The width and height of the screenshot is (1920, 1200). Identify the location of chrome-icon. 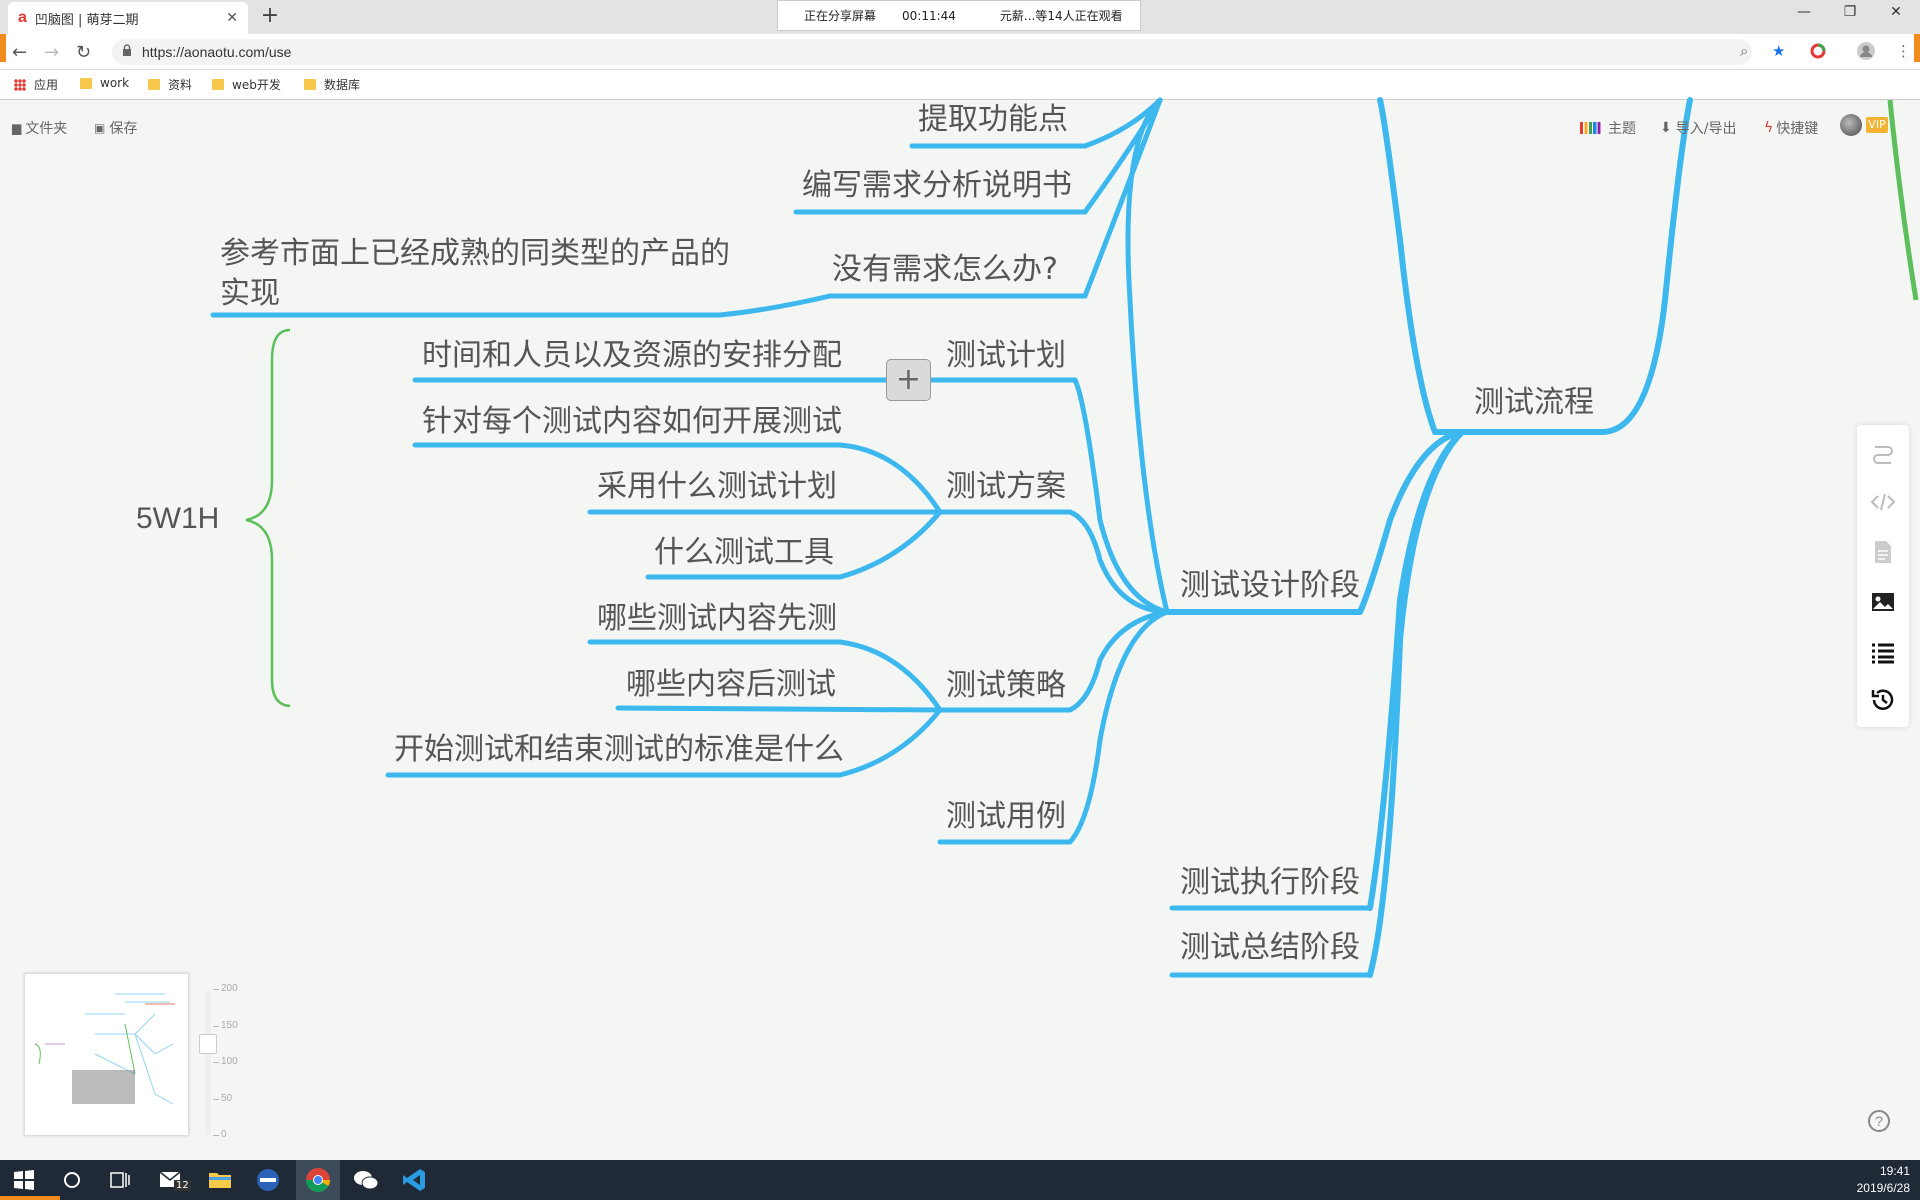
(318, 1180).